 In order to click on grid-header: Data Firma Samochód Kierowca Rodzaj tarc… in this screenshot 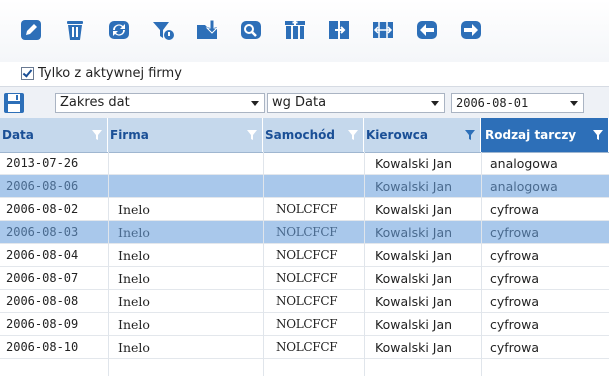, I will do `click(304, 135)`.